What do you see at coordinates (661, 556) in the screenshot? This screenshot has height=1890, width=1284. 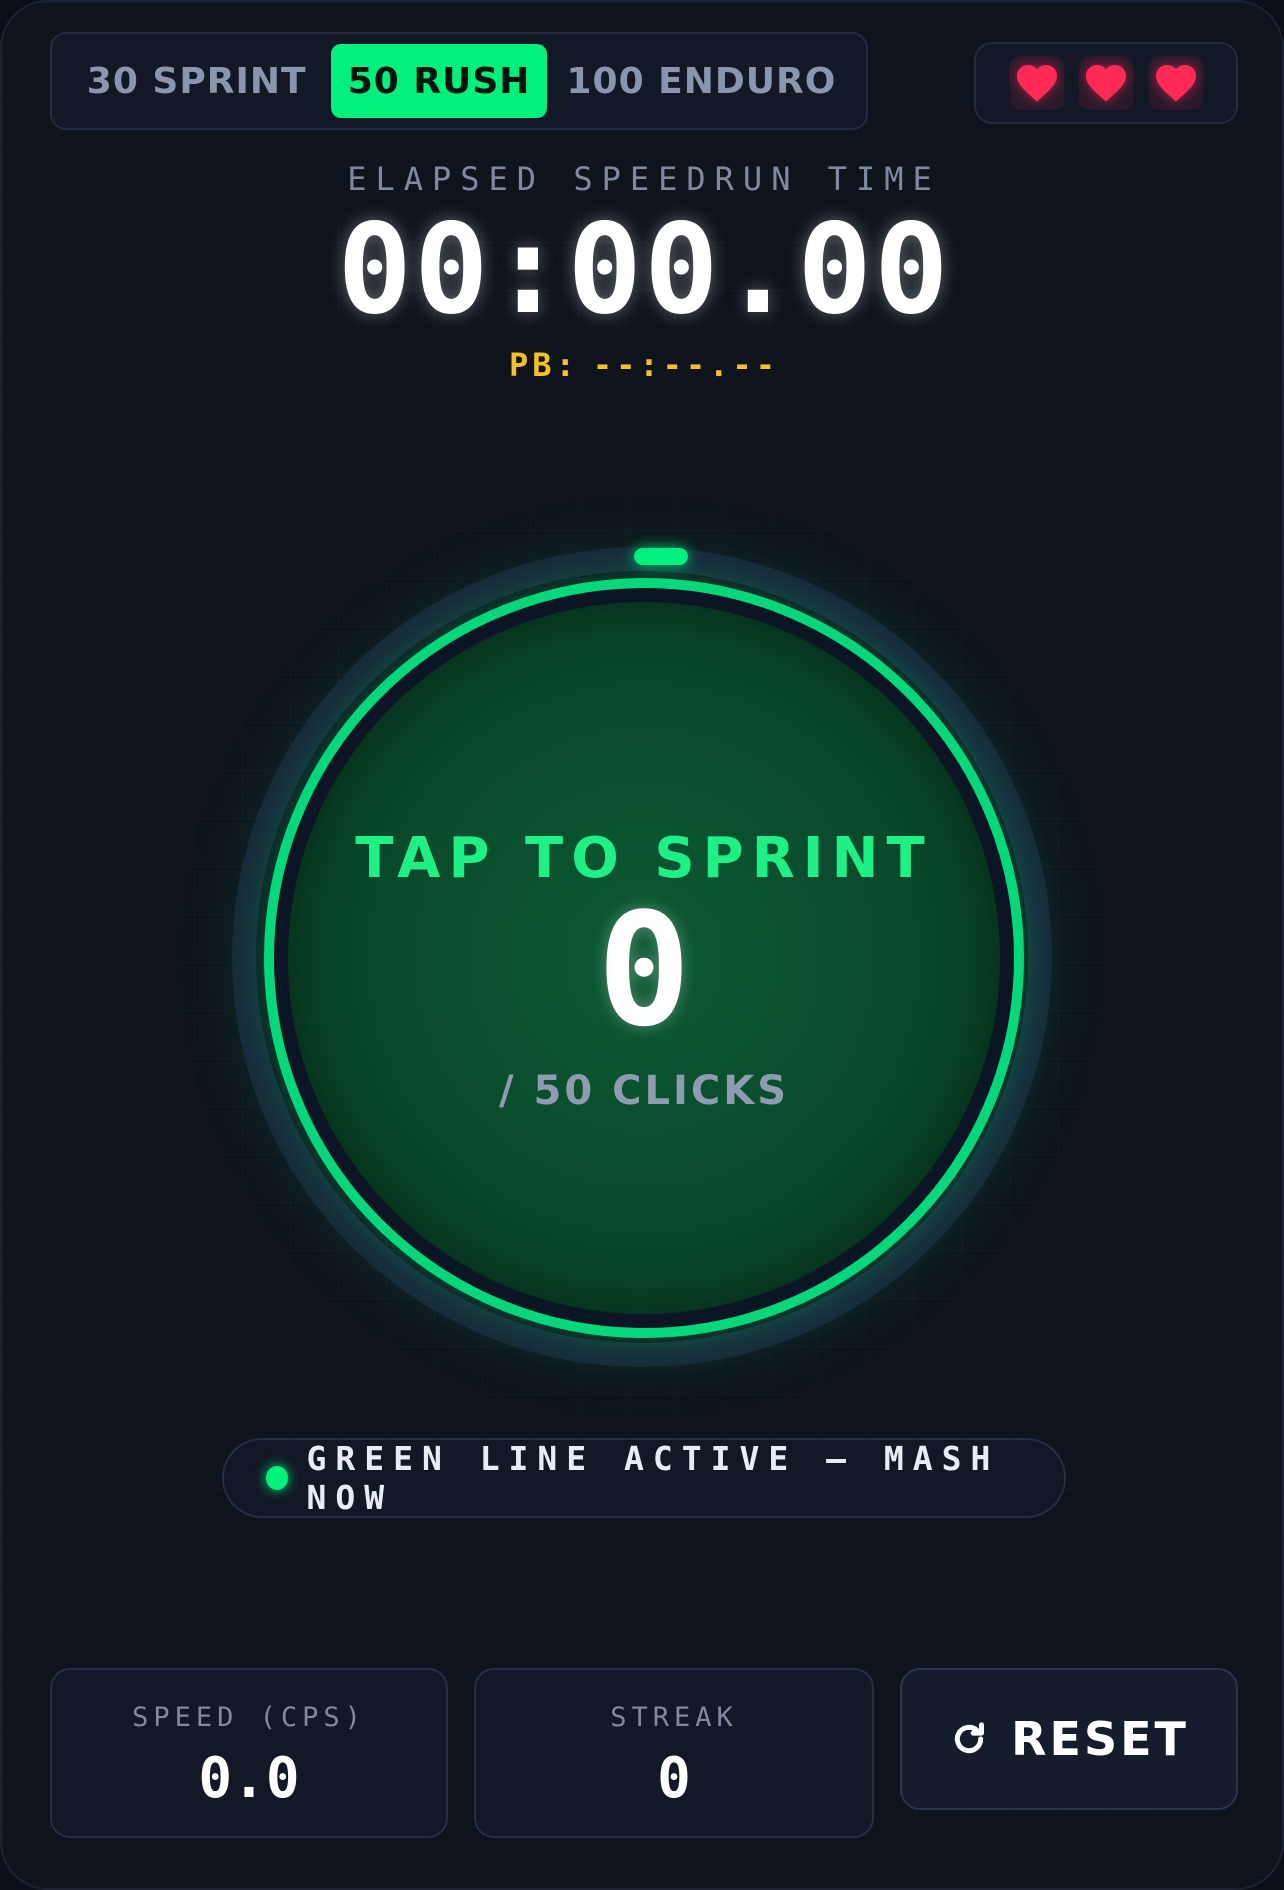 I see `progress-marker` at bounding box center [661, 556].